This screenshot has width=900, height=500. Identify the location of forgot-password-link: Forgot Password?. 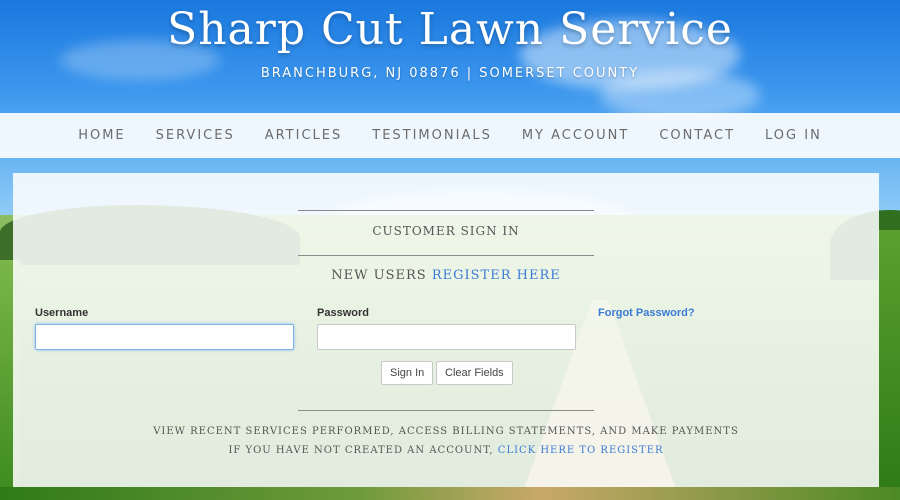
(646, 313).